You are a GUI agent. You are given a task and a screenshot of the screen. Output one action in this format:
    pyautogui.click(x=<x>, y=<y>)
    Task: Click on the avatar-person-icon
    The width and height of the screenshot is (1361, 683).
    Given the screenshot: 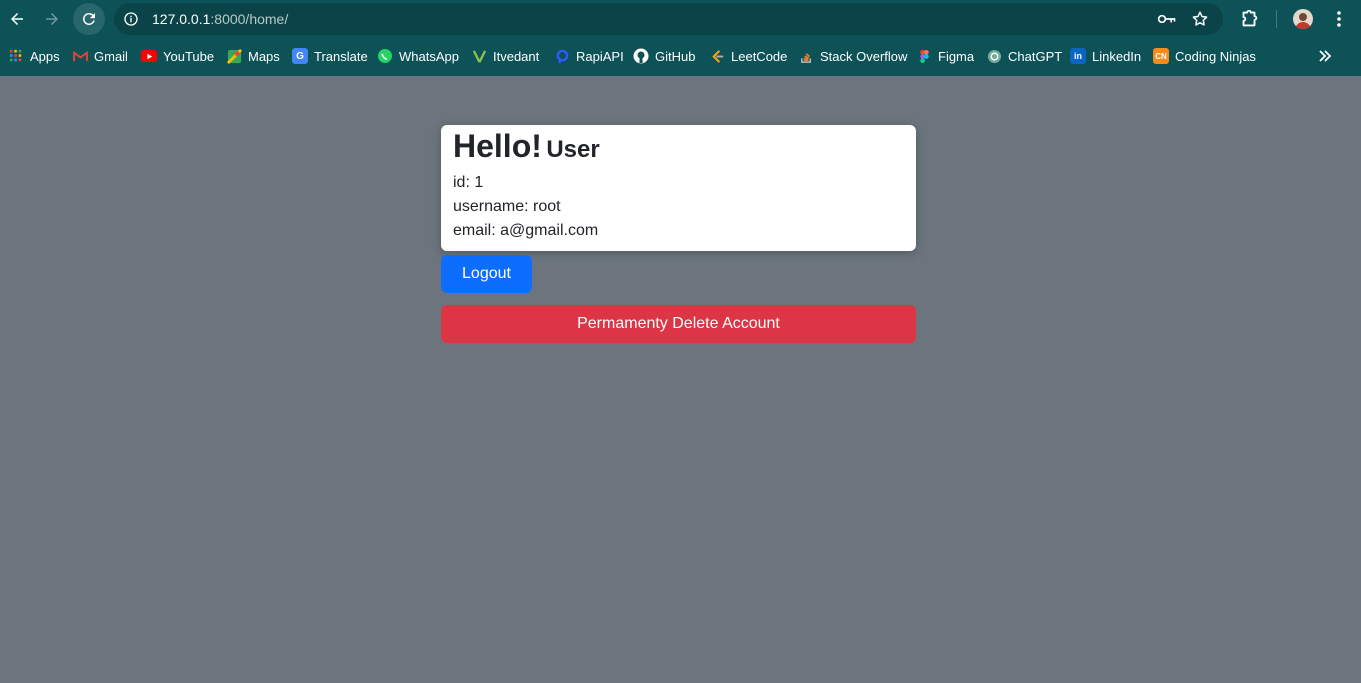 What is the action you would take?
    pyautogui.click(x=1303, y=21)
    